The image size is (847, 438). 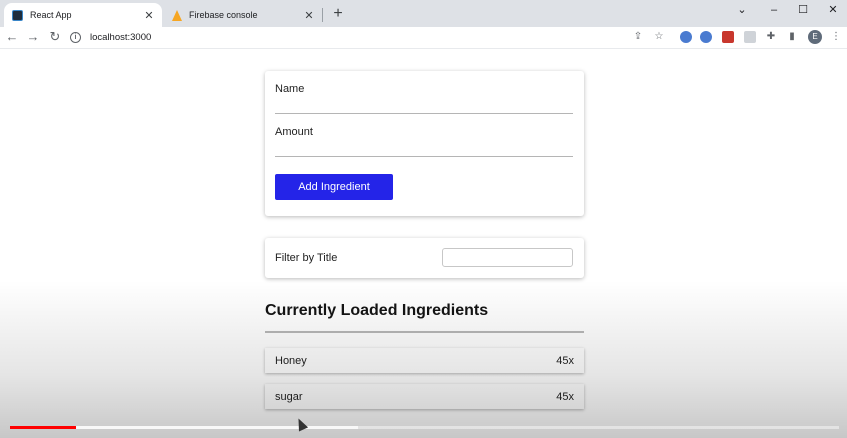 What do you see at coordinates (290, 89) in the screenshot?
I see `name-label: Name` at bounding box center [290, 89].